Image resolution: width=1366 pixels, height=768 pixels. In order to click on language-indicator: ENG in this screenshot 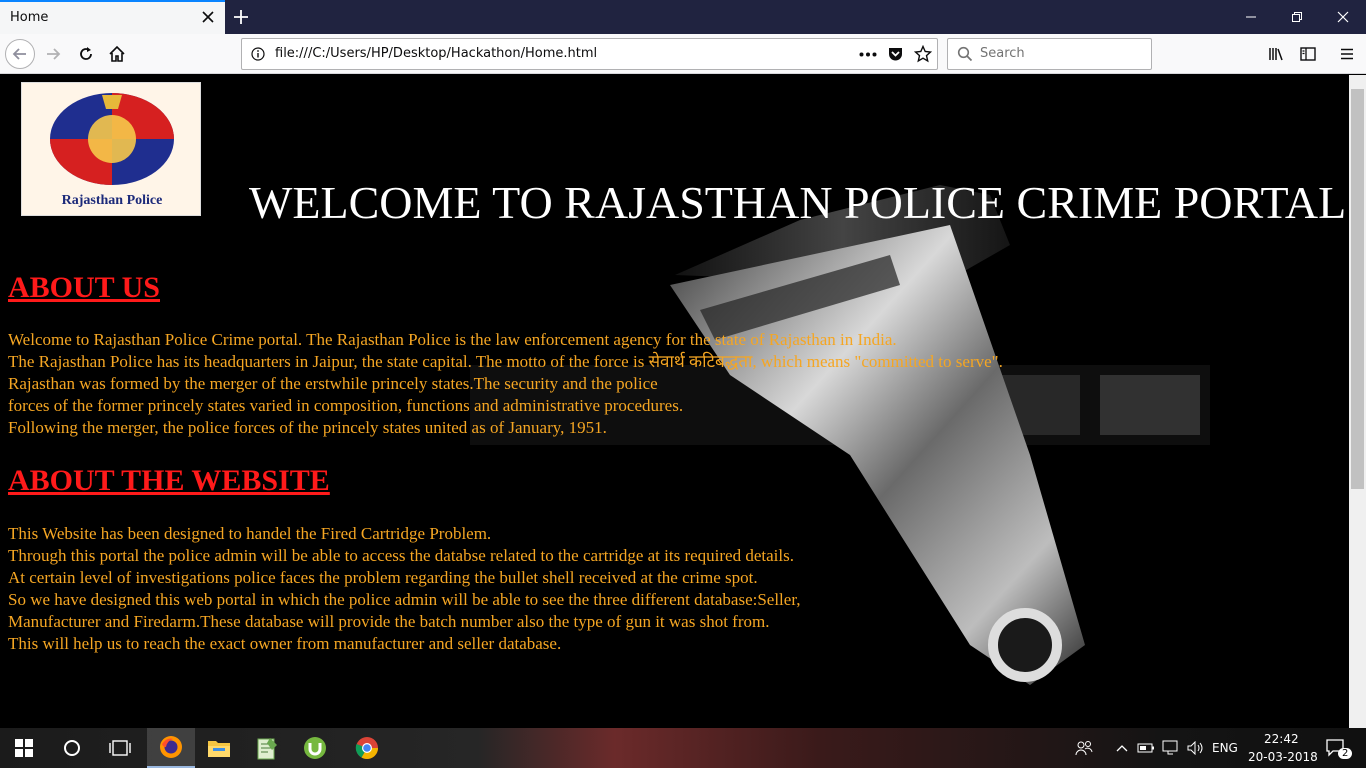, I will do `click(1225, 748)`.